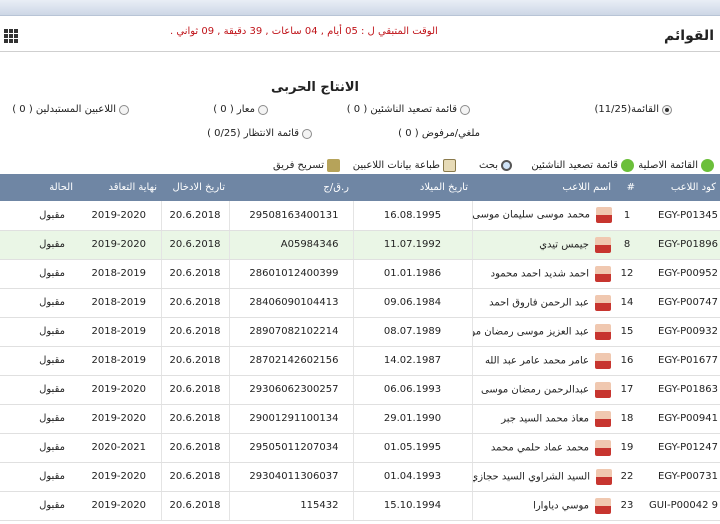 The width and height of the screenshot is (720, 524). Describe the element at coordinates (195, 187) in the screenshot. I see `col-entry: تاريخ الادخال` at that location.